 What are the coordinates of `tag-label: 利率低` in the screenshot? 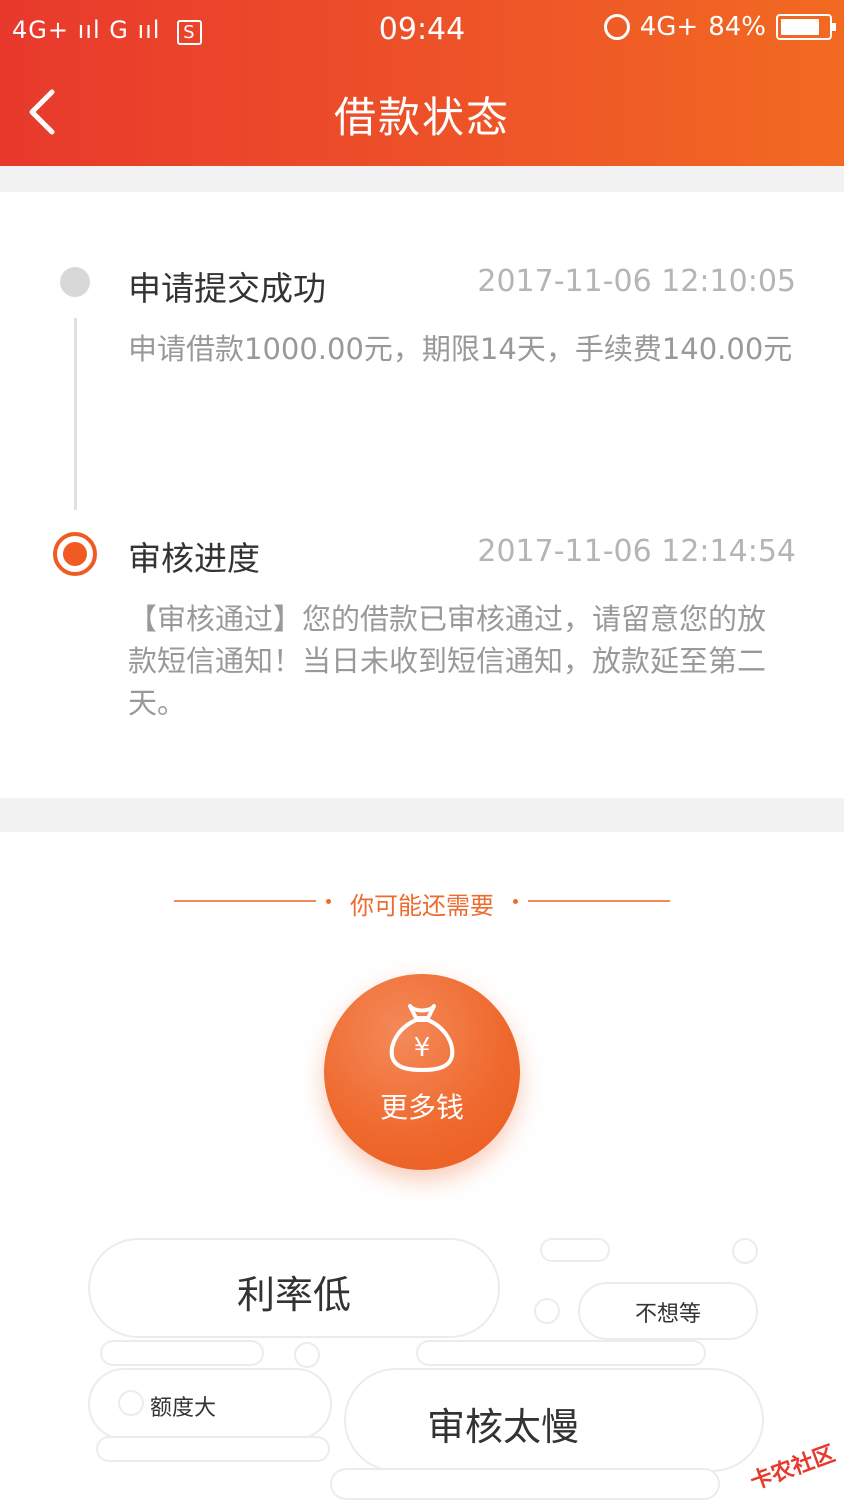 It's located at (293, 1295).